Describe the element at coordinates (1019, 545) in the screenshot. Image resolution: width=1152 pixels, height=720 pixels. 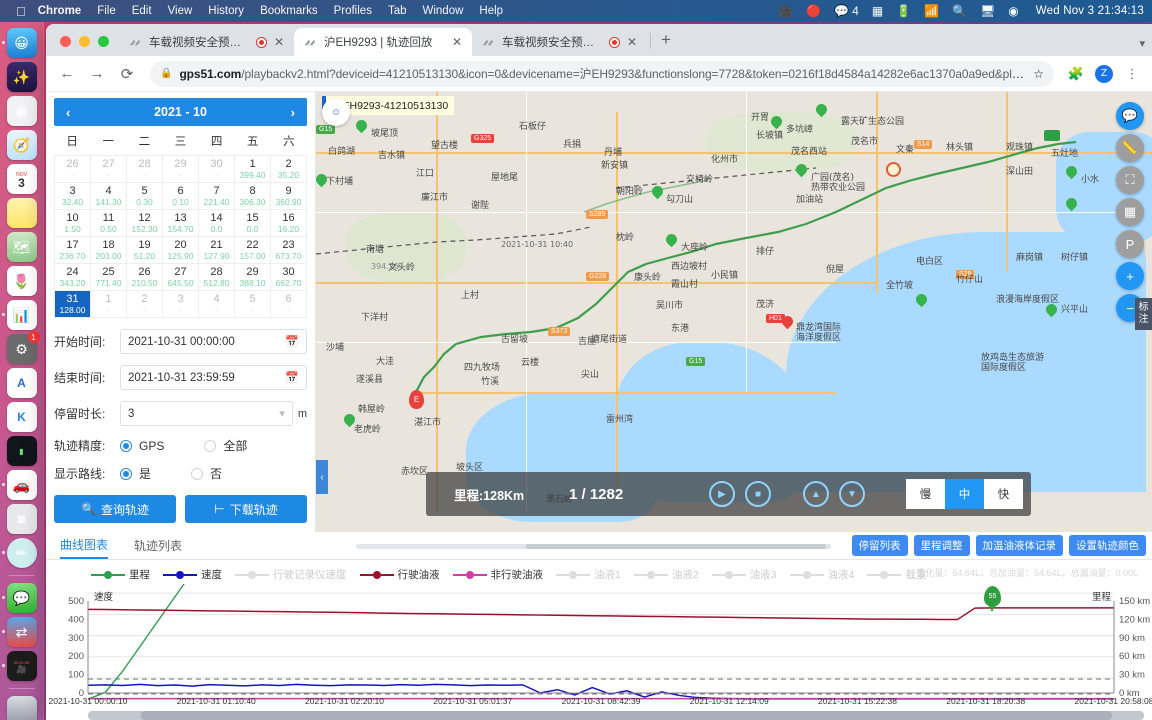
I see `fuel-record-button: 加温油液体记录` at that location.